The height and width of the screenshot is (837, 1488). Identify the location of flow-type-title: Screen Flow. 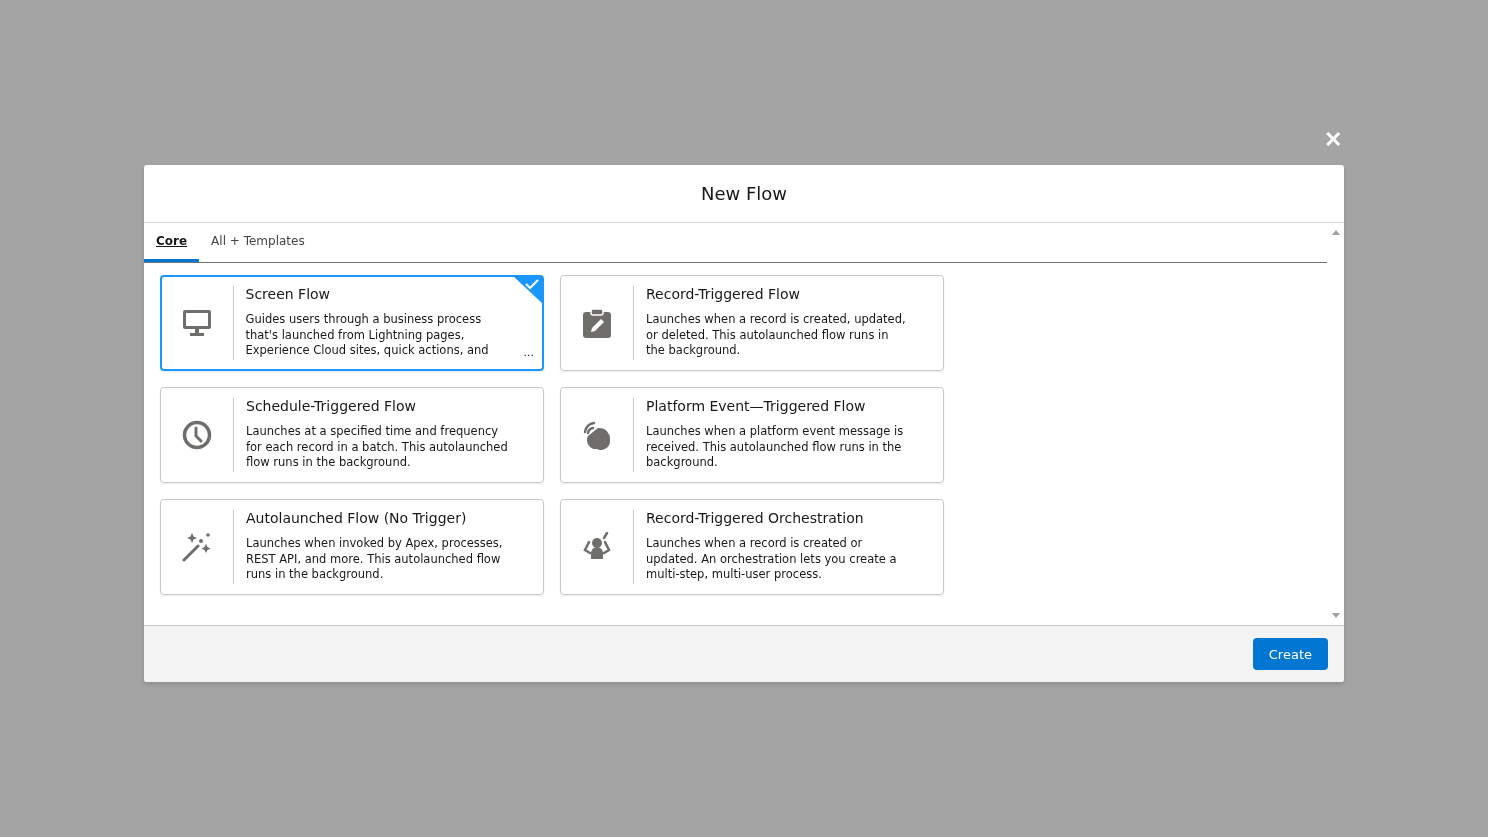
(288, 294).